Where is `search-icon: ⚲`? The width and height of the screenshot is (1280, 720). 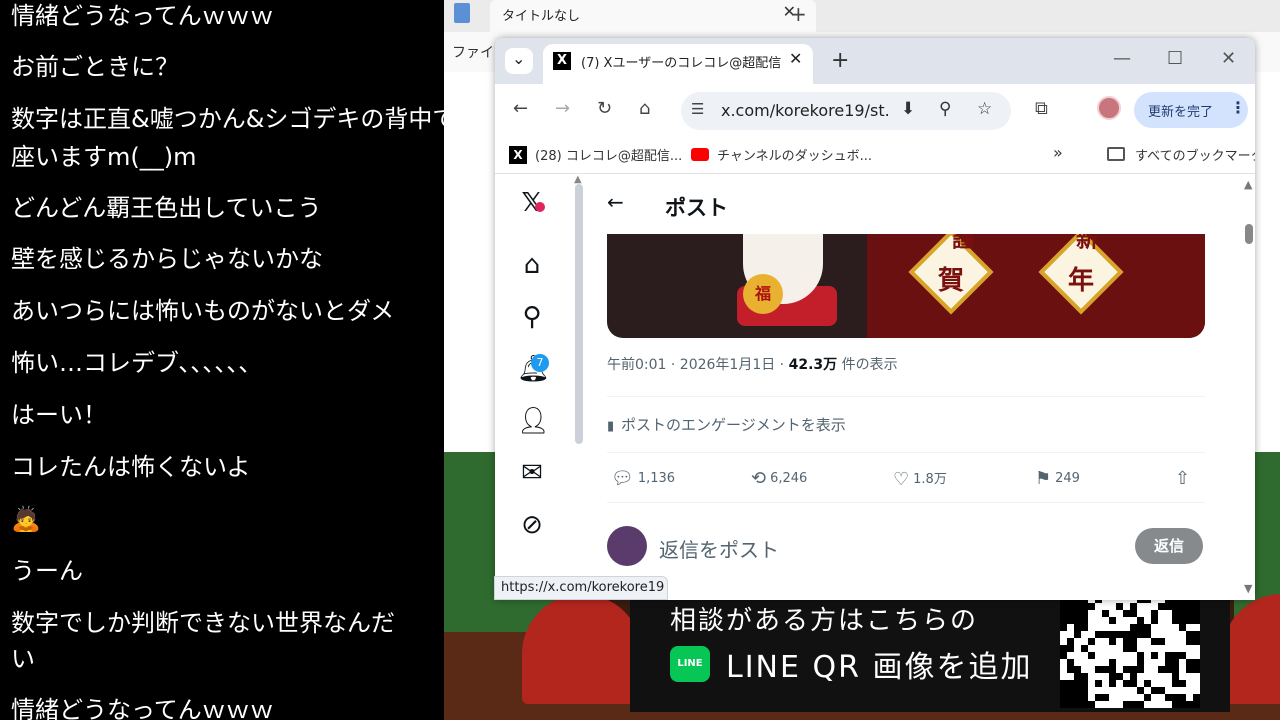
search-icon: ⚲ is located at coordinates (532, 317).